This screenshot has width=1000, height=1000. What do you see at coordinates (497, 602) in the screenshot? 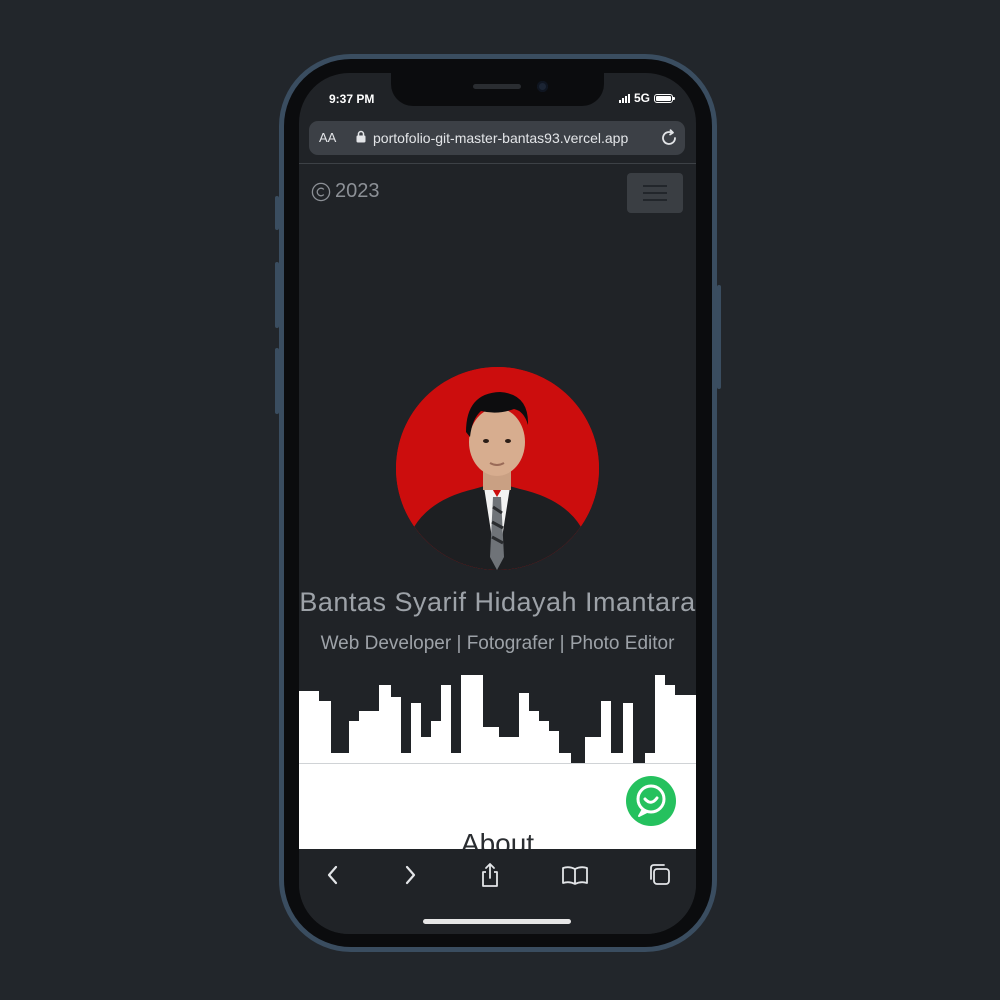
I see `hero-name: Bantas Syarif Hidayah Imantara` at bounding box center [497, 602].